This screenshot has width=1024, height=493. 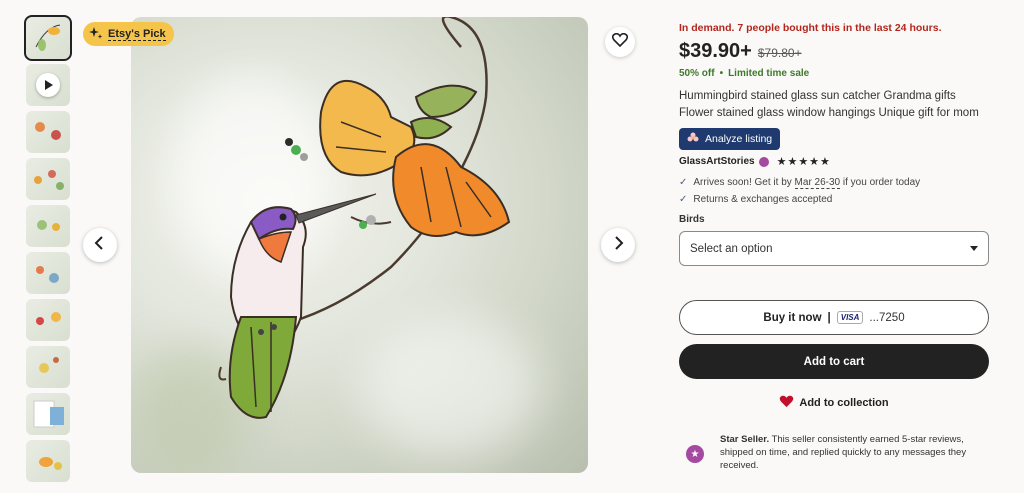 I want to click on flower-icon, so click(x=693, y=139).